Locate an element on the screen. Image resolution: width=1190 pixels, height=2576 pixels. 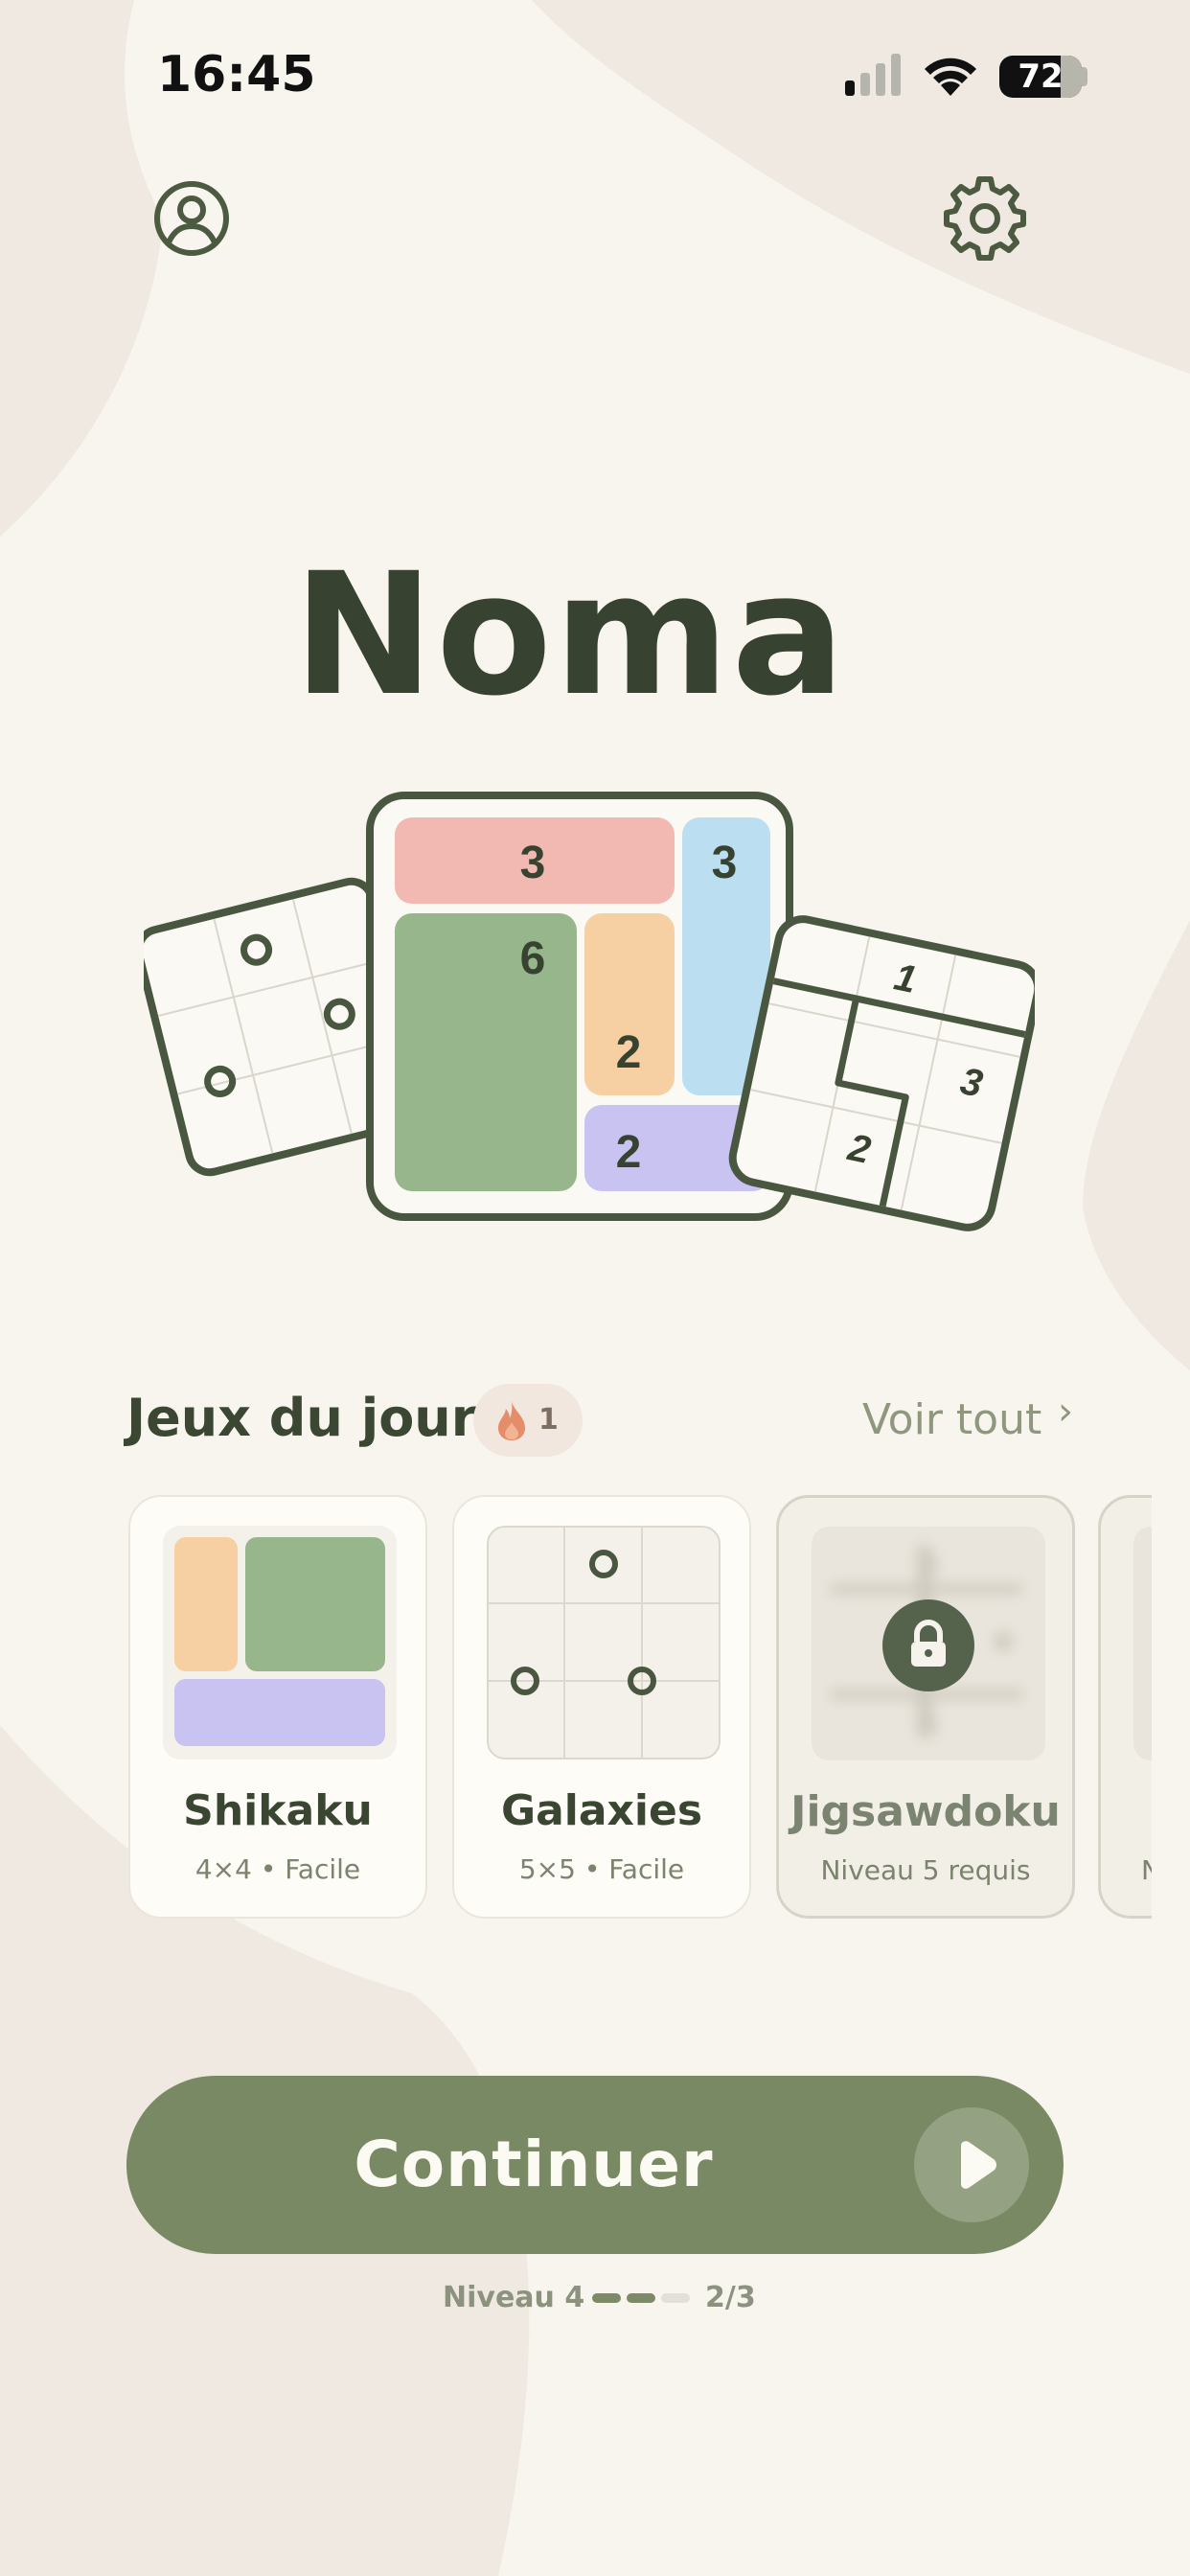
user-circle-icon is located at coordinates (192, 218).